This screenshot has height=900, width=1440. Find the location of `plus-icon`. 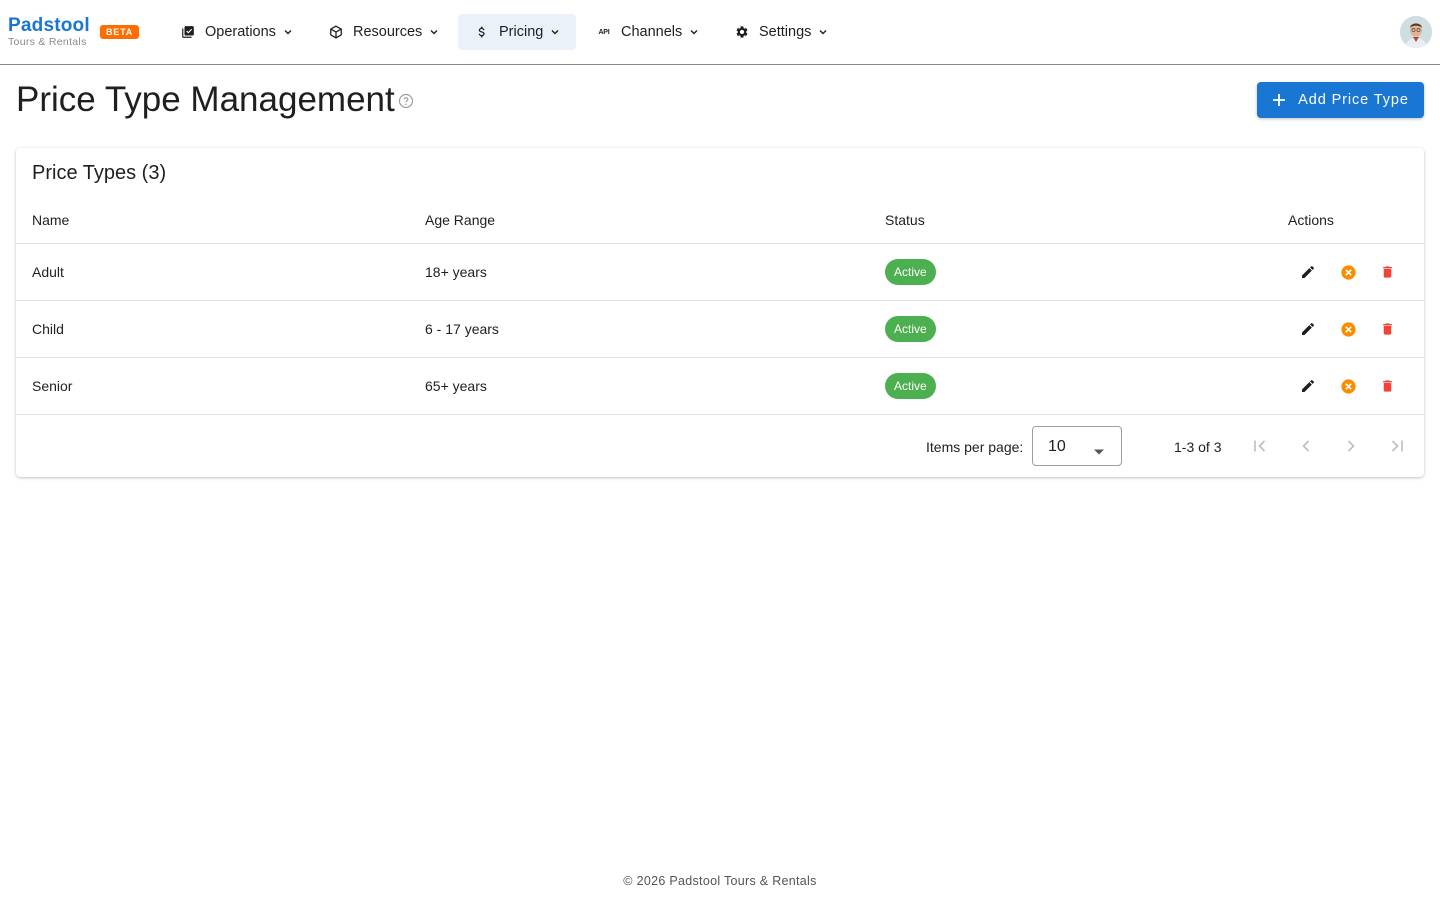

plus-icon is located at coordinates (1279, 100).